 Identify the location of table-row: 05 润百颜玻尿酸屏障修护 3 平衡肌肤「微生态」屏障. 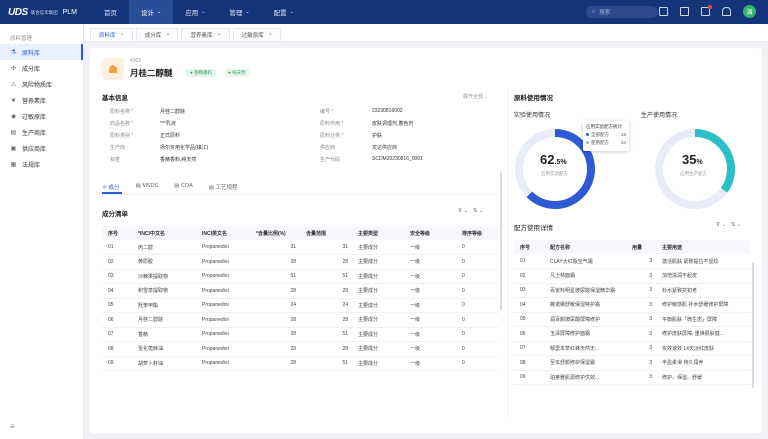
(632, 319).